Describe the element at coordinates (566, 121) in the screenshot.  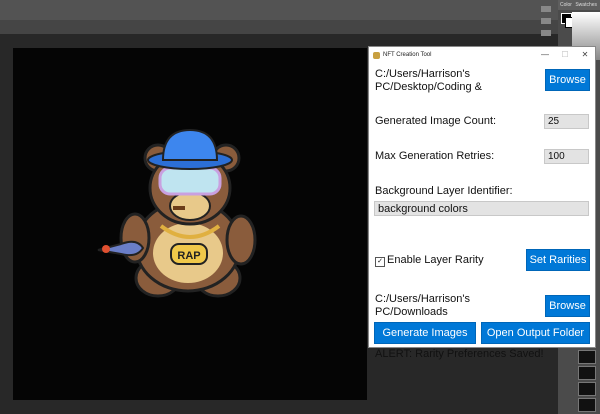
I see `image-count-input: 25` at that location.